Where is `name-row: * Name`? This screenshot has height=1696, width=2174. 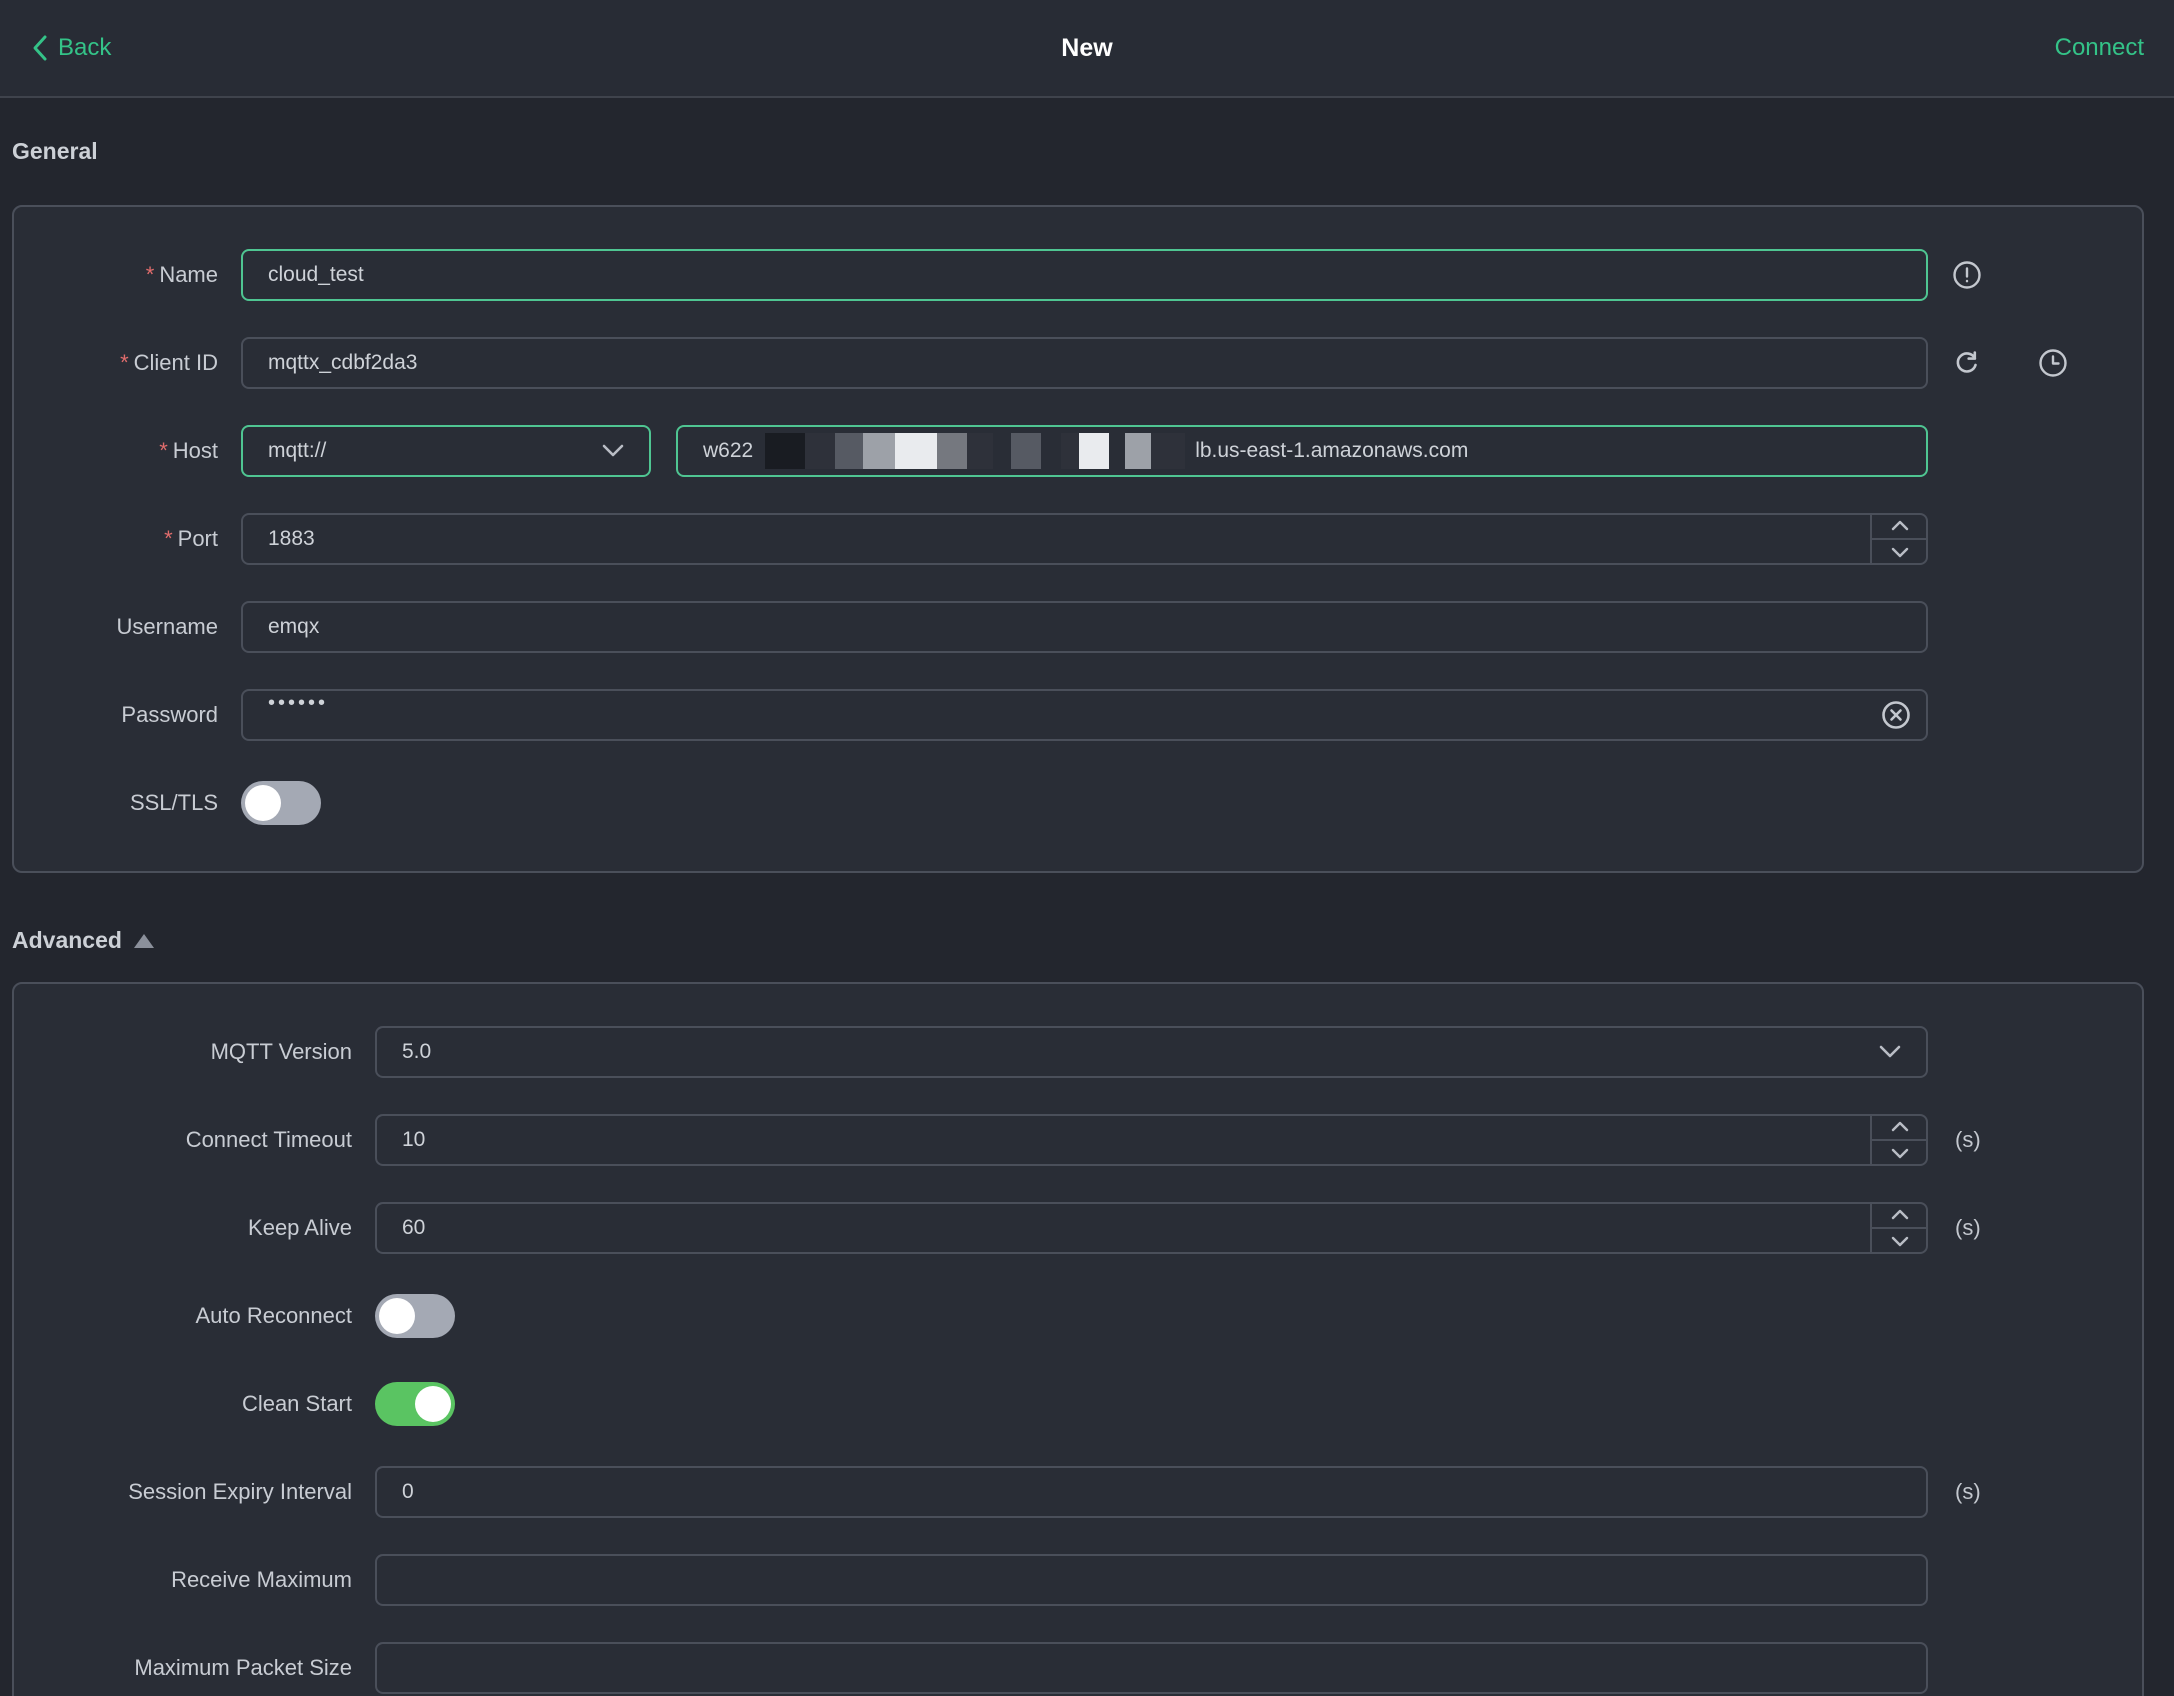 name-row: * Name is located at coordinates (1078, 275).